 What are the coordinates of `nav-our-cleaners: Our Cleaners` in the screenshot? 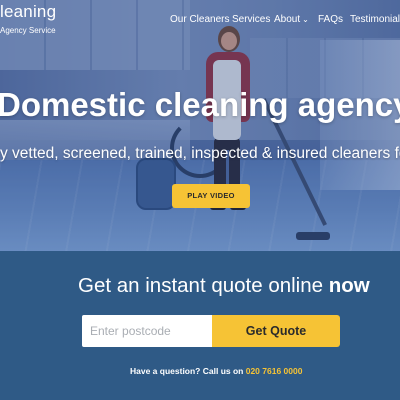 It's located at (199, 19).